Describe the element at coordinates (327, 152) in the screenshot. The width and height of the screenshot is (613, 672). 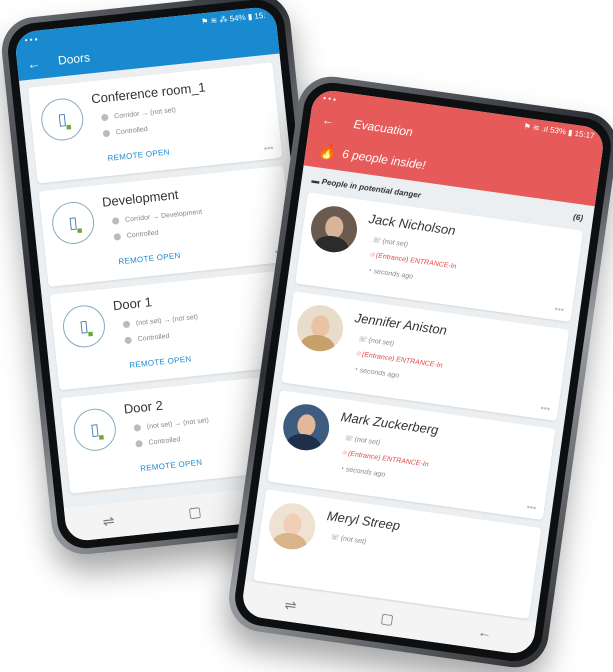
I see `fire-icon: 🔥` at that location.